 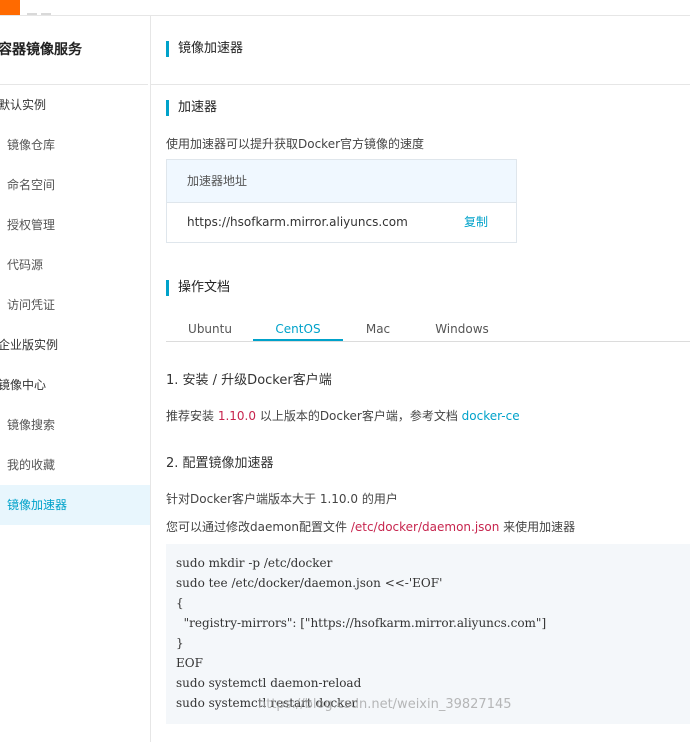 I want to click on page-header: 镜像加速器, so click(x=420, y=50).